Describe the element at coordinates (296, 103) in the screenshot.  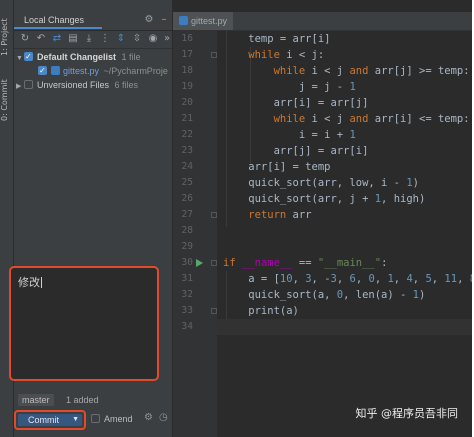
I see `code-line: arr[i] = arr[j]` at that location.